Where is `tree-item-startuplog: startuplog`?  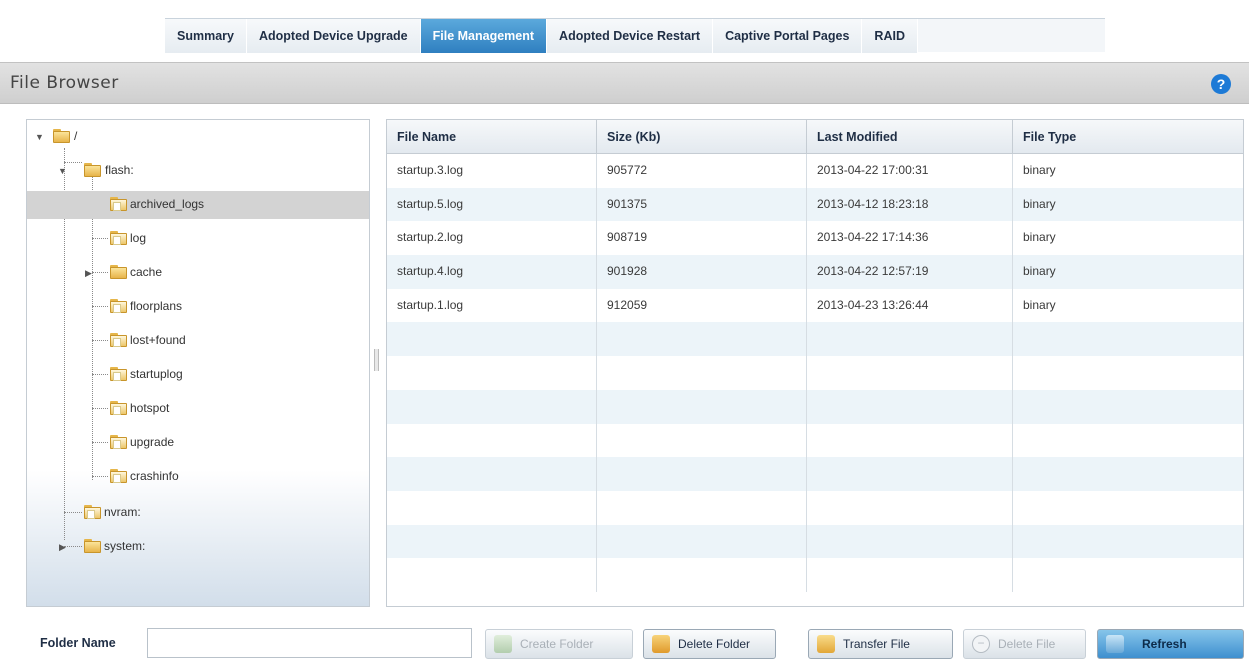 tree-item-startuplog: startuplog is located at coordinates (198, 375).